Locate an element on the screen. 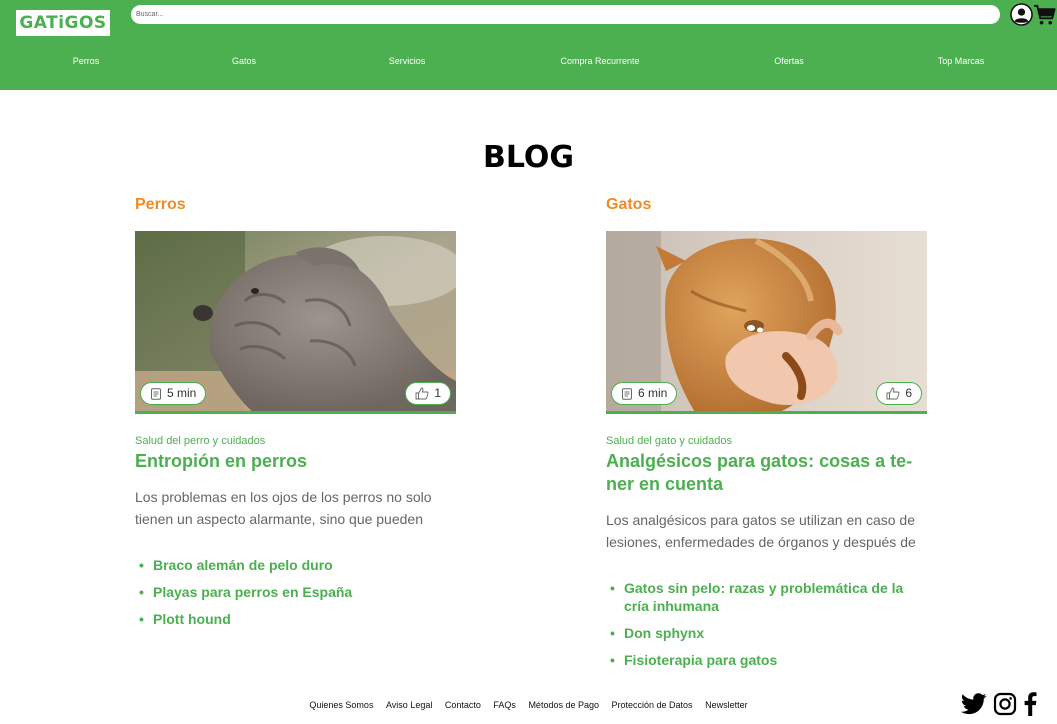  nav-item-ofertas: Ofertas is located at coordinates (789, 61).